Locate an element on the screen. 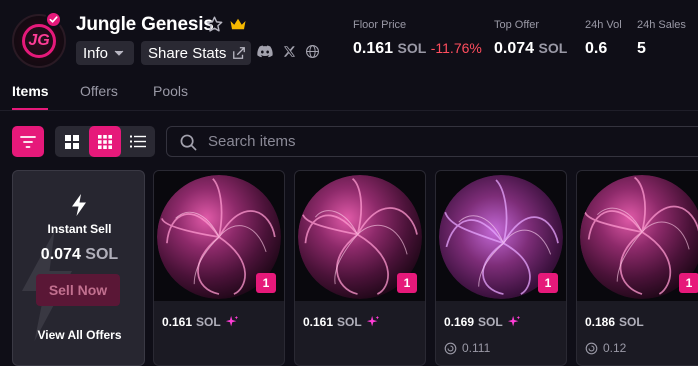 This screenshot has height=366, width=698. search-input is located at coordinates (448, 141).